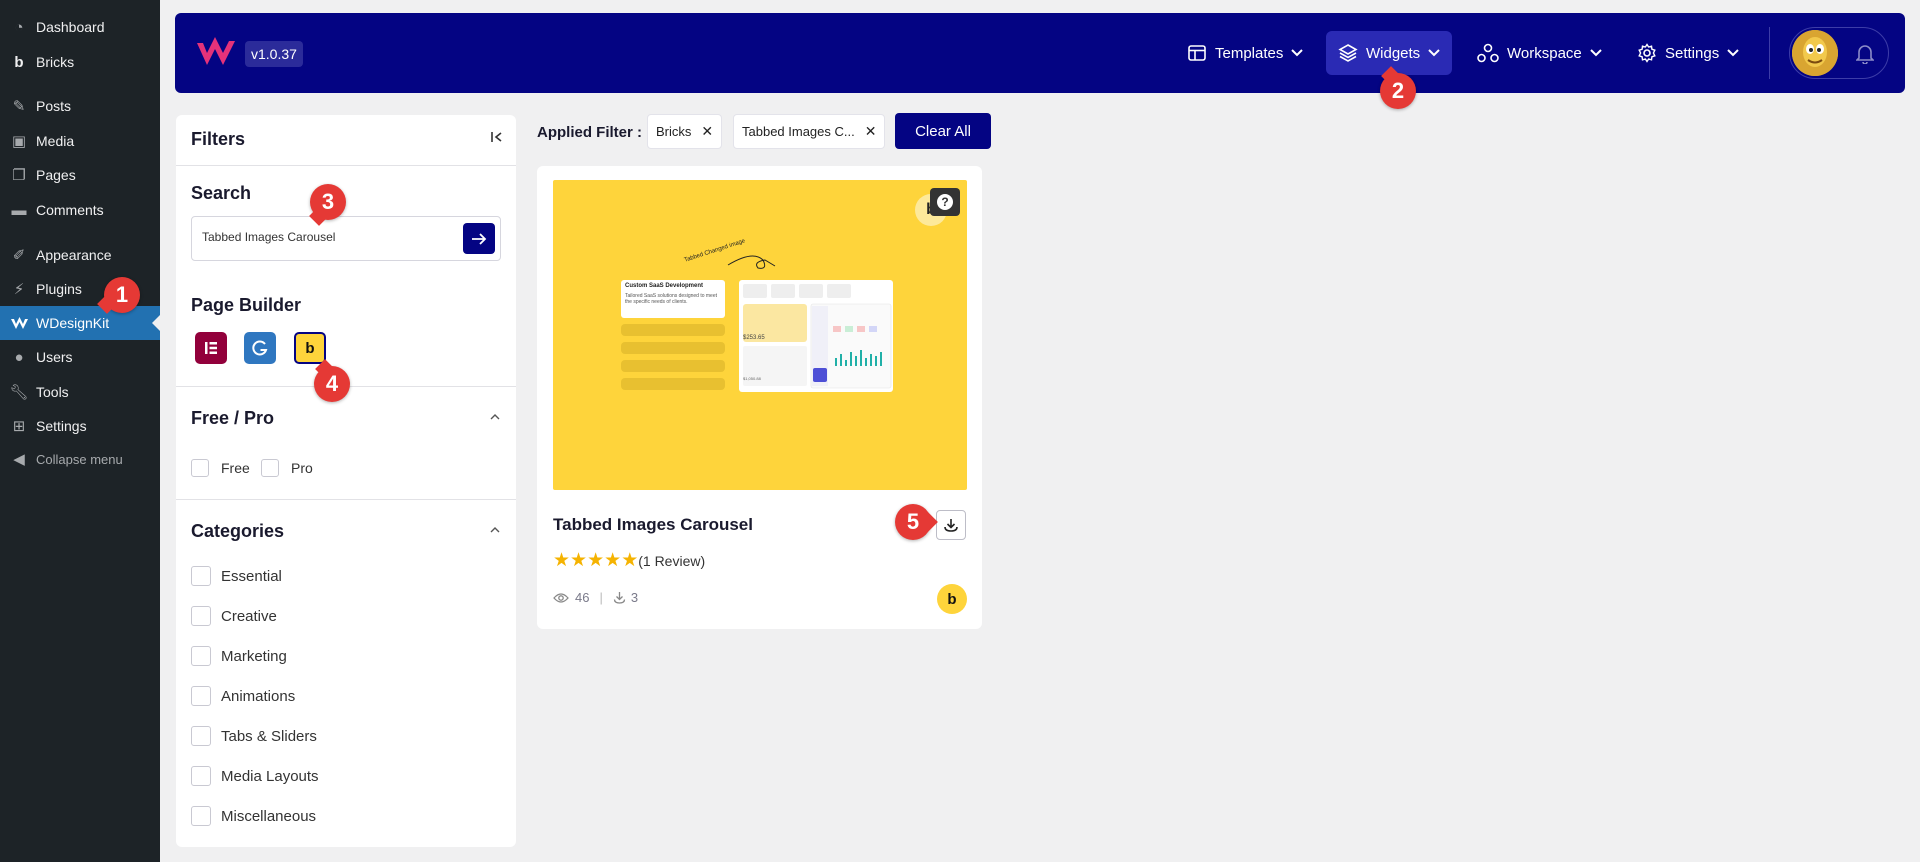 This screenshot has width=1920, height=862. Describe the element at coordinates (19, 357) in the screenshot. I see `user-icon: ●` at that location.